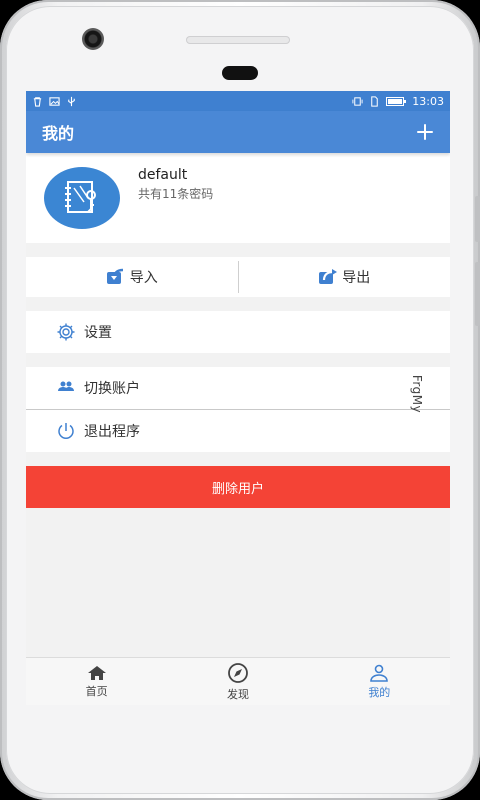  I want to click on import-icon, so click(114, 276).